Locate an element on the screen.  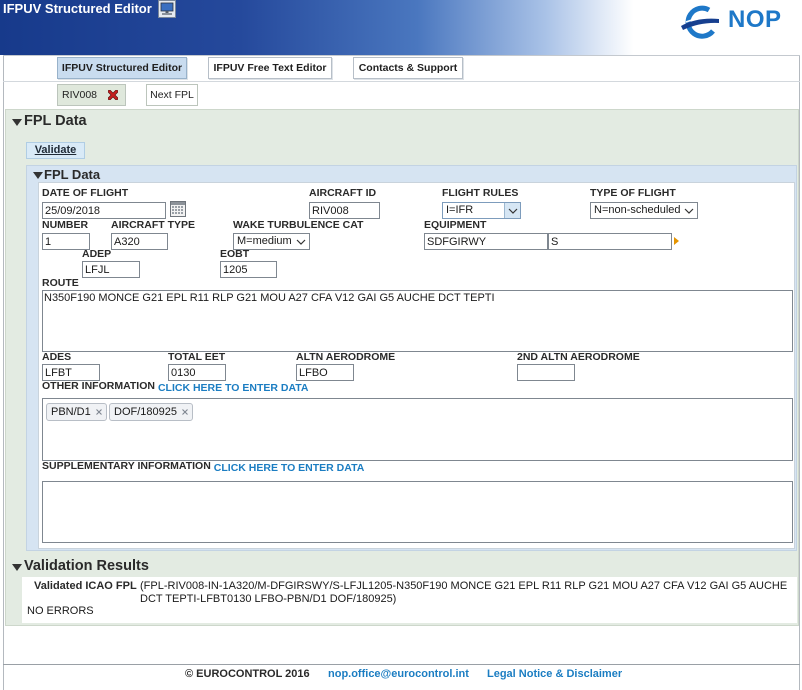
app-header: IFPUV Structured Editor NOP is located at coordinates (401, 27).